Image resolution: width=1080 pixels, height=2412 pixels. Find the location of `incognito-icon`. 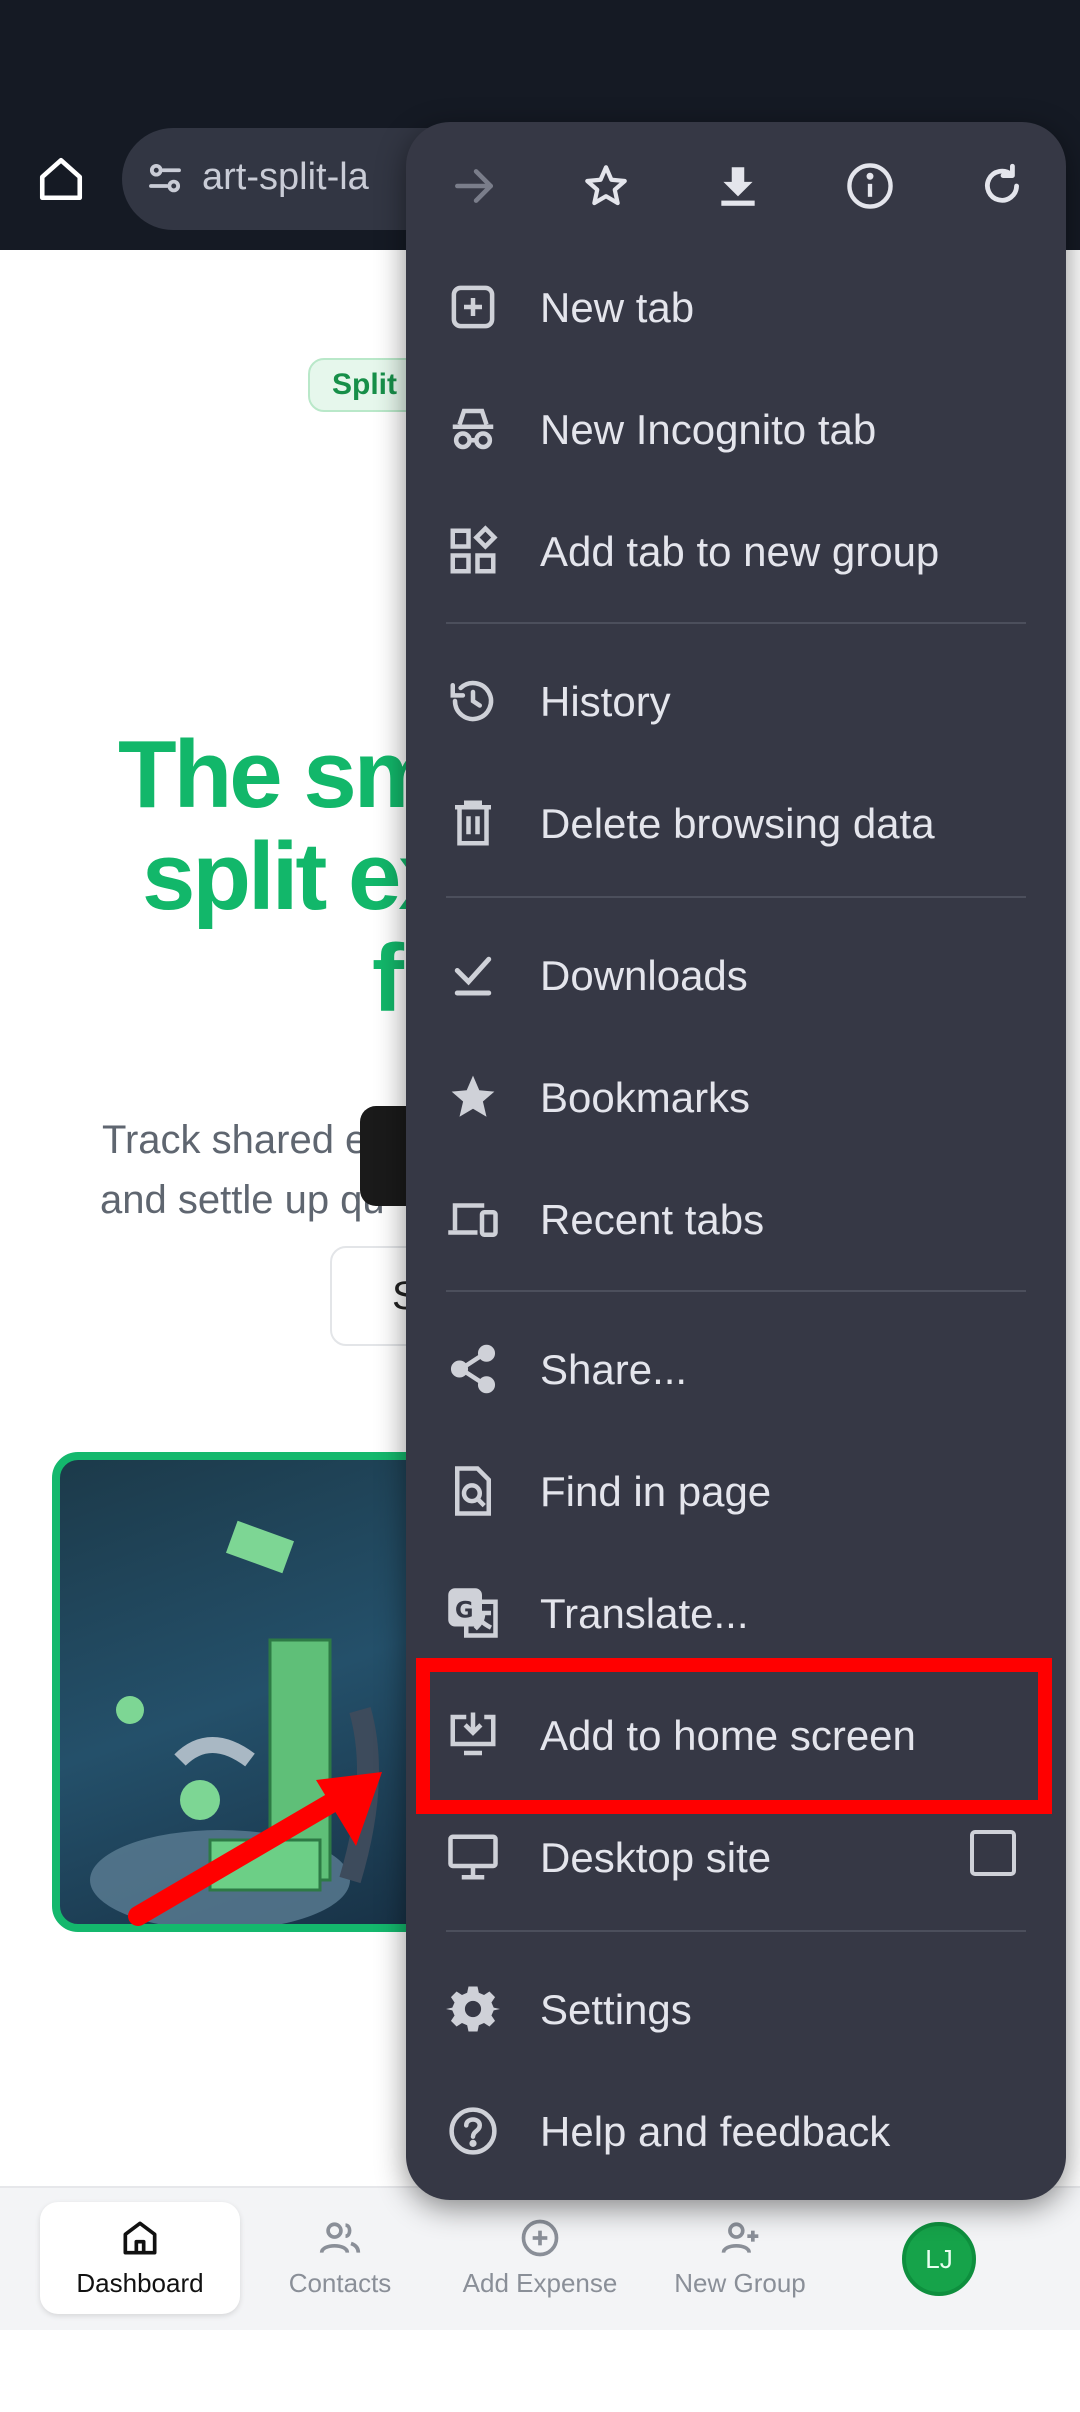

incognito-icon is located at coordinates (473, 429).